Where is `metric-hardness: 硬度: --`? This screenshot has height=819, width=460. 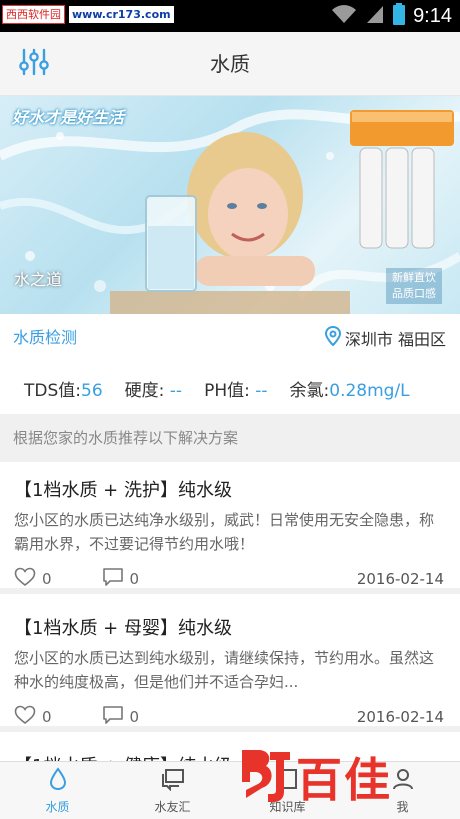 metric-hardness: 硬度: -- is located at coordinates (153, 388).